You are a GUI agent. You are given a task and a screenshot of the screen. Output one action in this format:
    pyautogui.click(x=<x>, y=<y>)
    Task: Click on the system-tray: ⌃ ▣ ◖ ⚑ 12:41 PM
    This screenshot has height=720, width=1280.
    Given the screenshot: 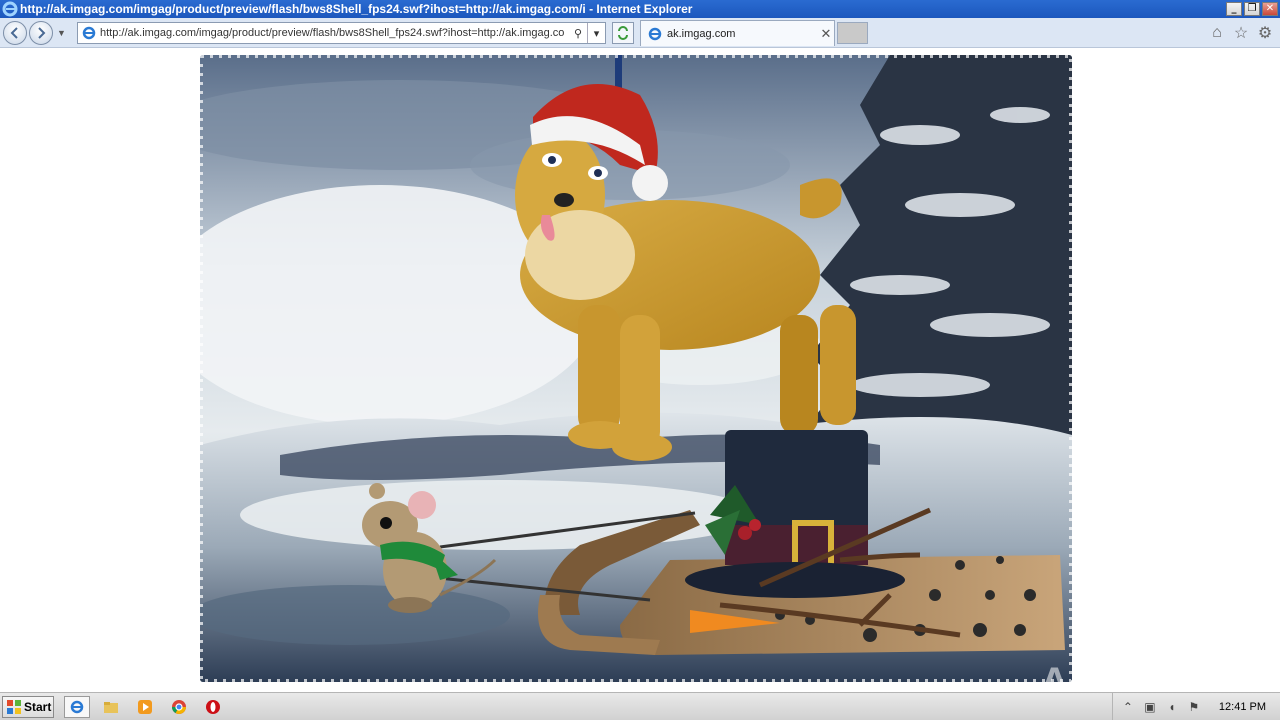 What is the action you would take?
    pyautogui.click(x=1195, y=706)
    